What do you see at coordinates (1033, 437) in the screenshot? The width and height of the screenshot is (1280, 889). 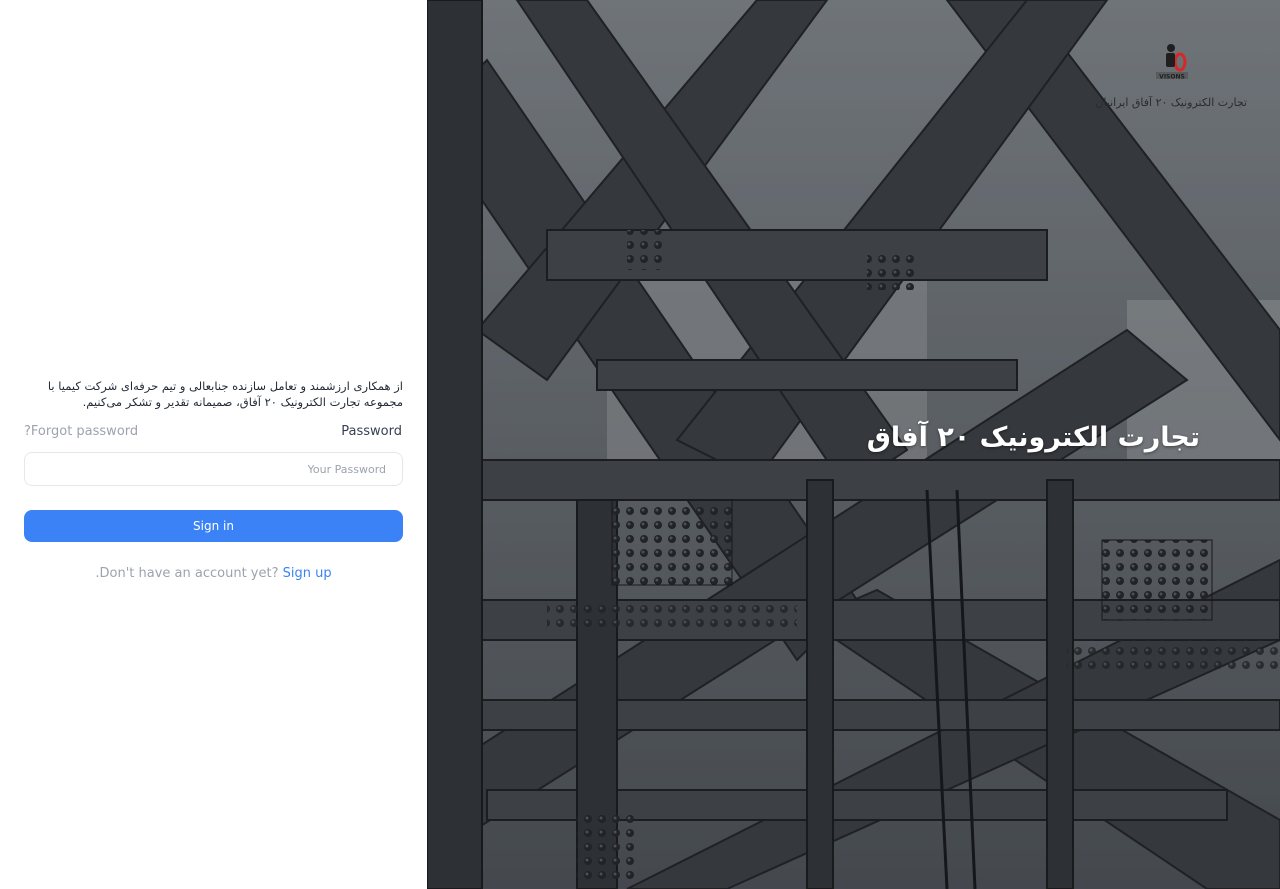 I see `hero-title: تجارت الکترونیک ۲۰ آفاق` at bounding box center [1033, 437].